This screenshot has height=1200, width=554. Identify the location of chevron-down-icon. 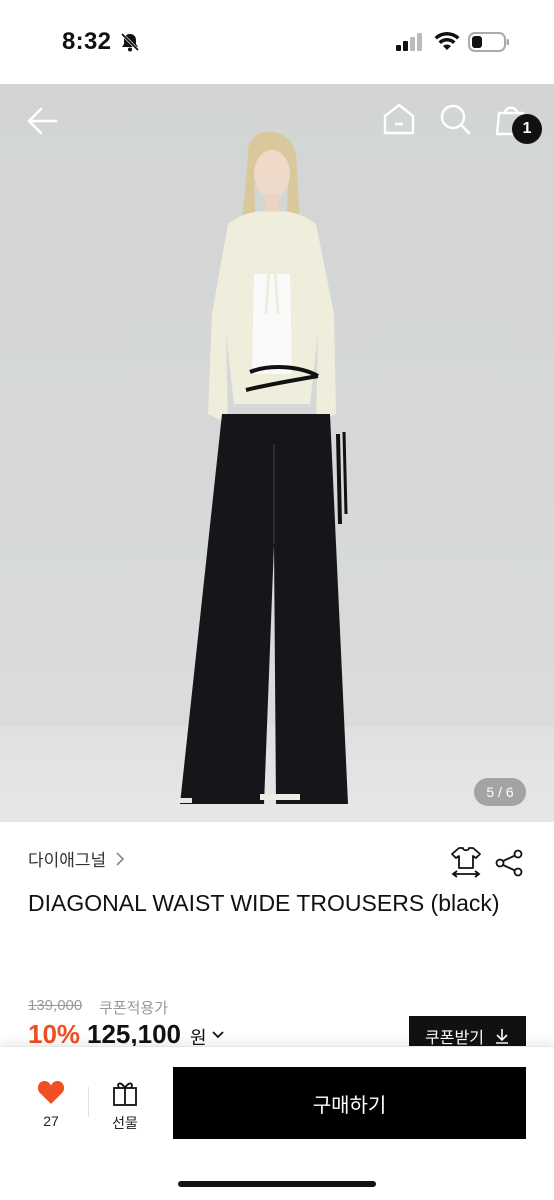
(218, 1035).